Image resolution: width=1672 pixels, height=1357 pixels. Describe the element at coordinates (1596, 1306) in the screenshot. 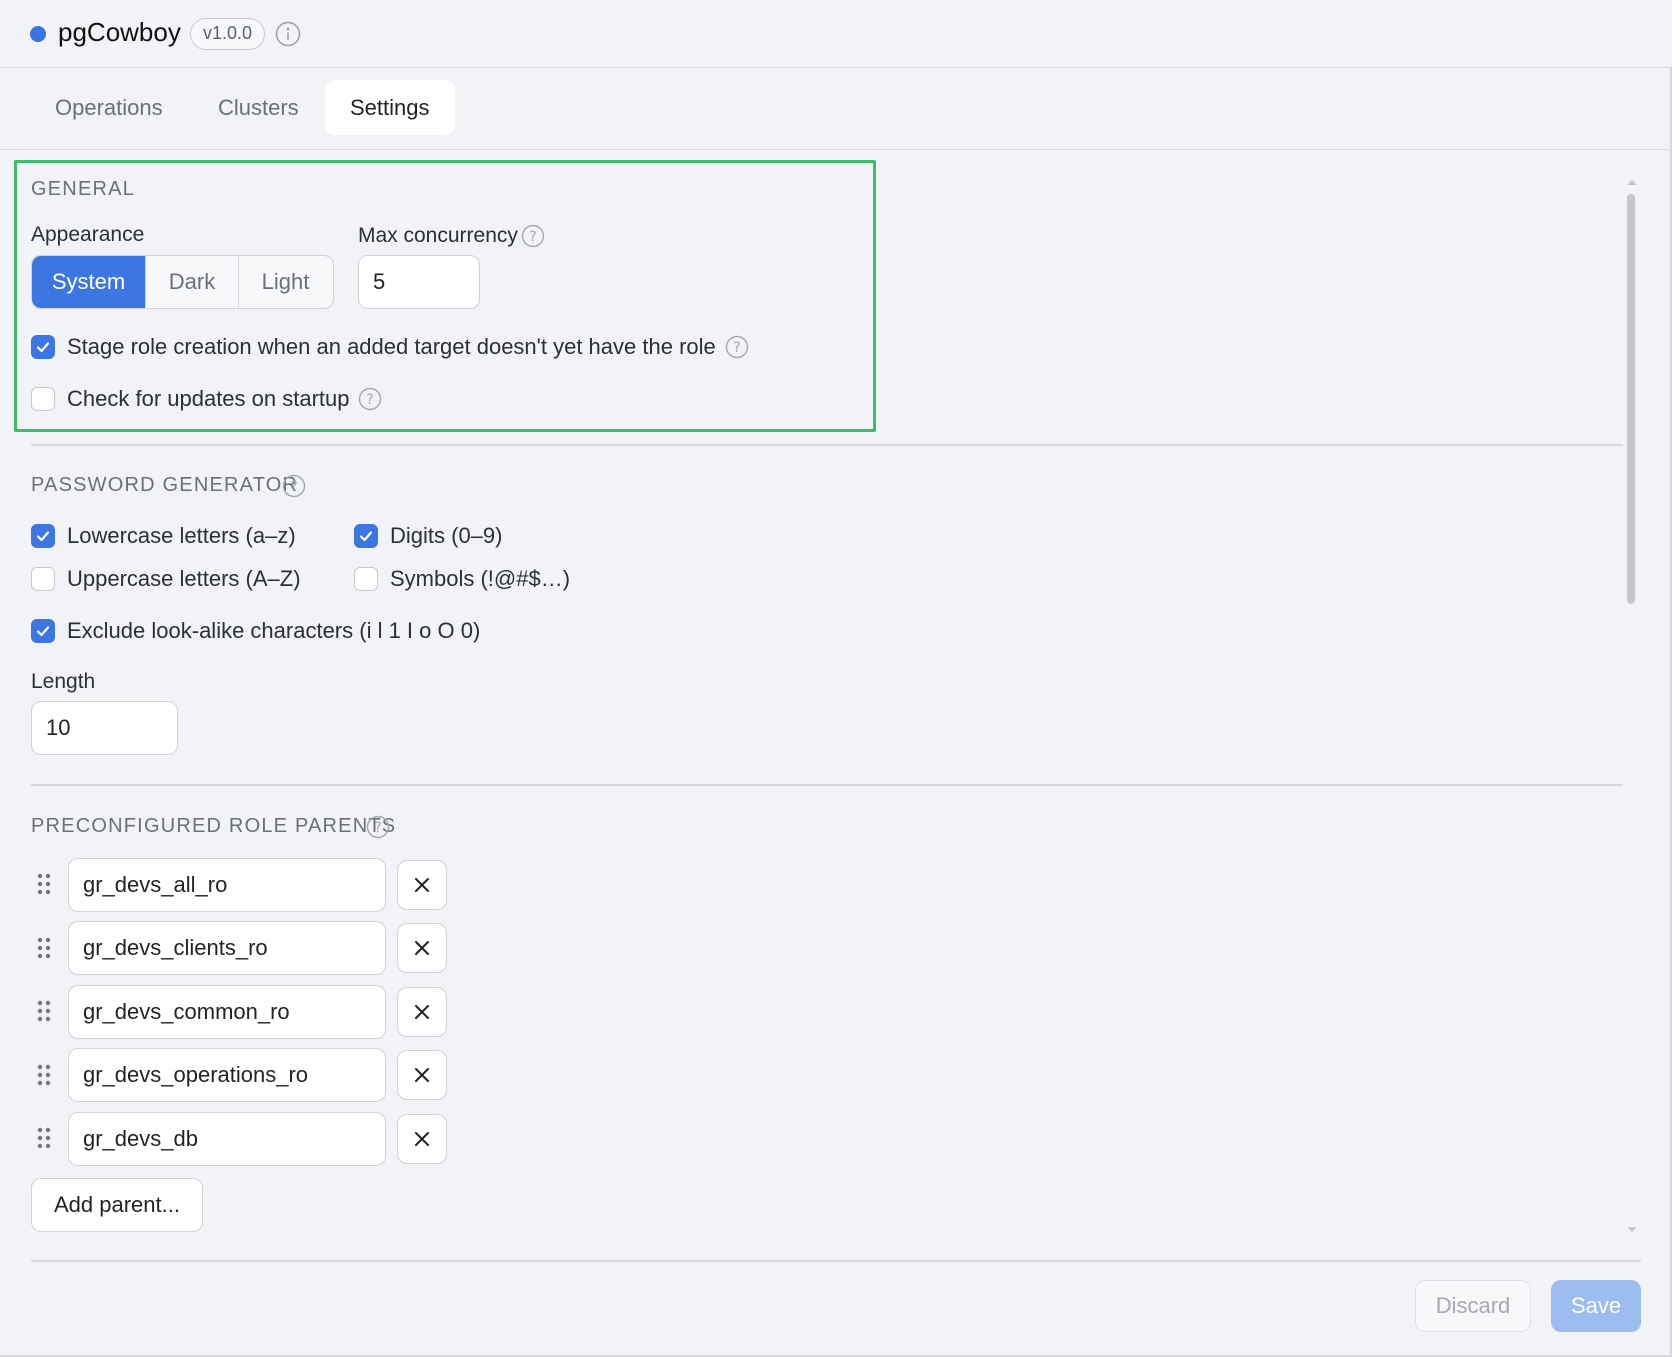

I see `save-button: Save` at that location.